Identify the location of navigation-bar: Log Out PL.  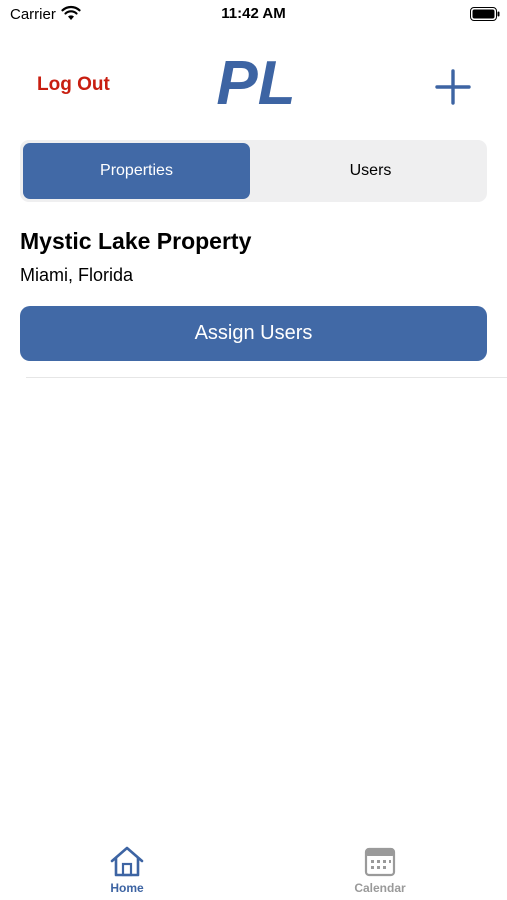
(253, 85).